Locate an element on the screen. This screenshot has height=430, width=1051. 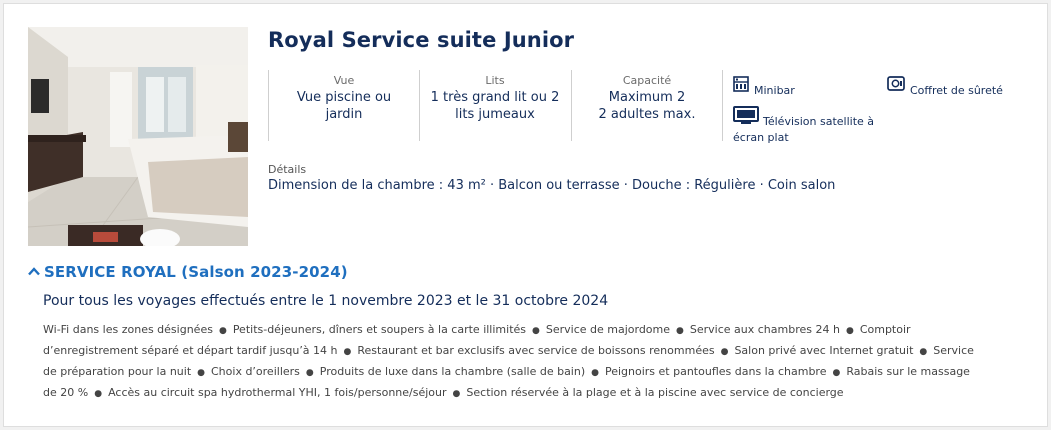
room-photo is located at coordinates (138, 136).